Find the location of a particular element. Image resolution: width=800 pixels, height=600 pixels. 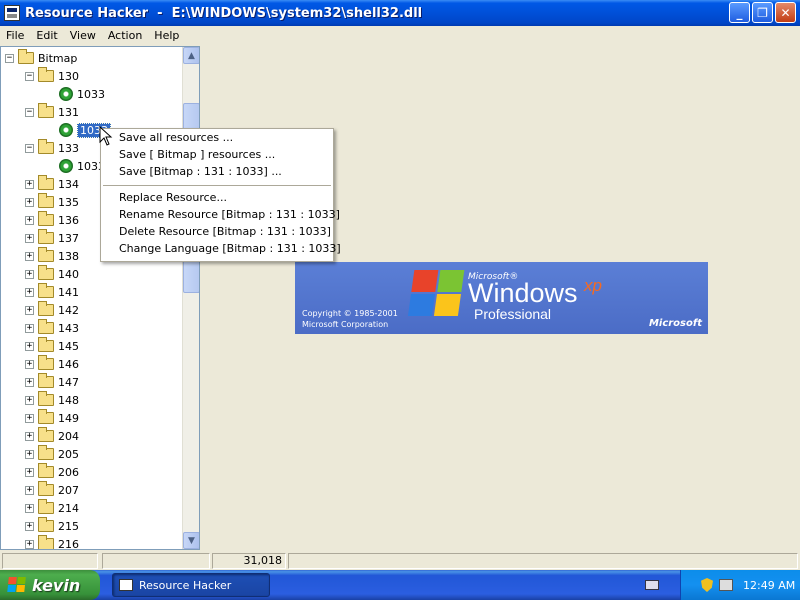

tree-node-145: +145 is located at coordinates (52, 346).